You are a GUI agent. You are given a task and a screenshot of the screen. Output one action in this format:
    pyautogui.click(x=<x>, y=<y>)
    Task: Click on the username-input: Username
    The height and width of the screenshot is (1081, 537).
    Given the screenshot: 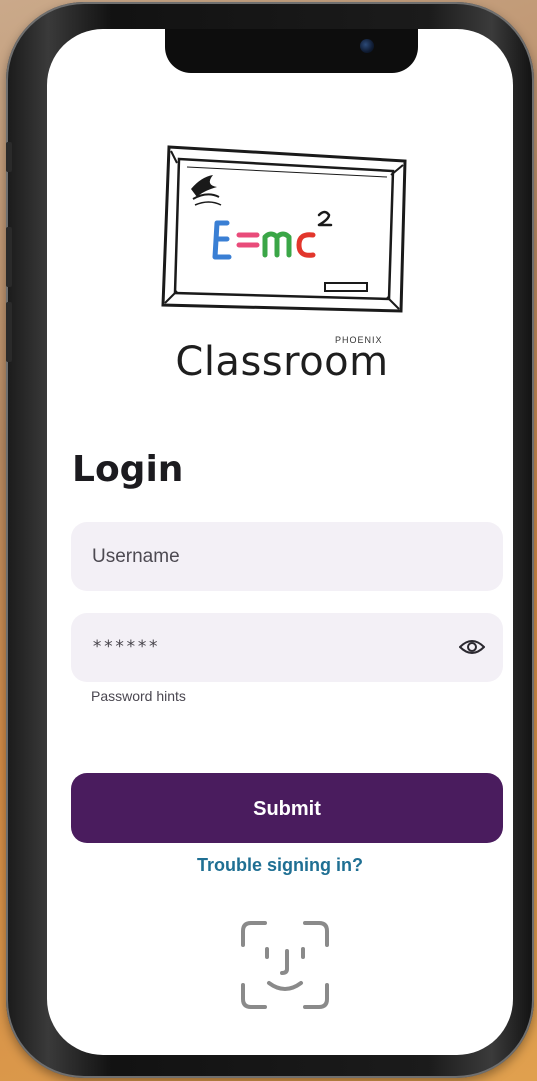 What is the action you would take?
    pyautogui.click(x=287, y=556)
    